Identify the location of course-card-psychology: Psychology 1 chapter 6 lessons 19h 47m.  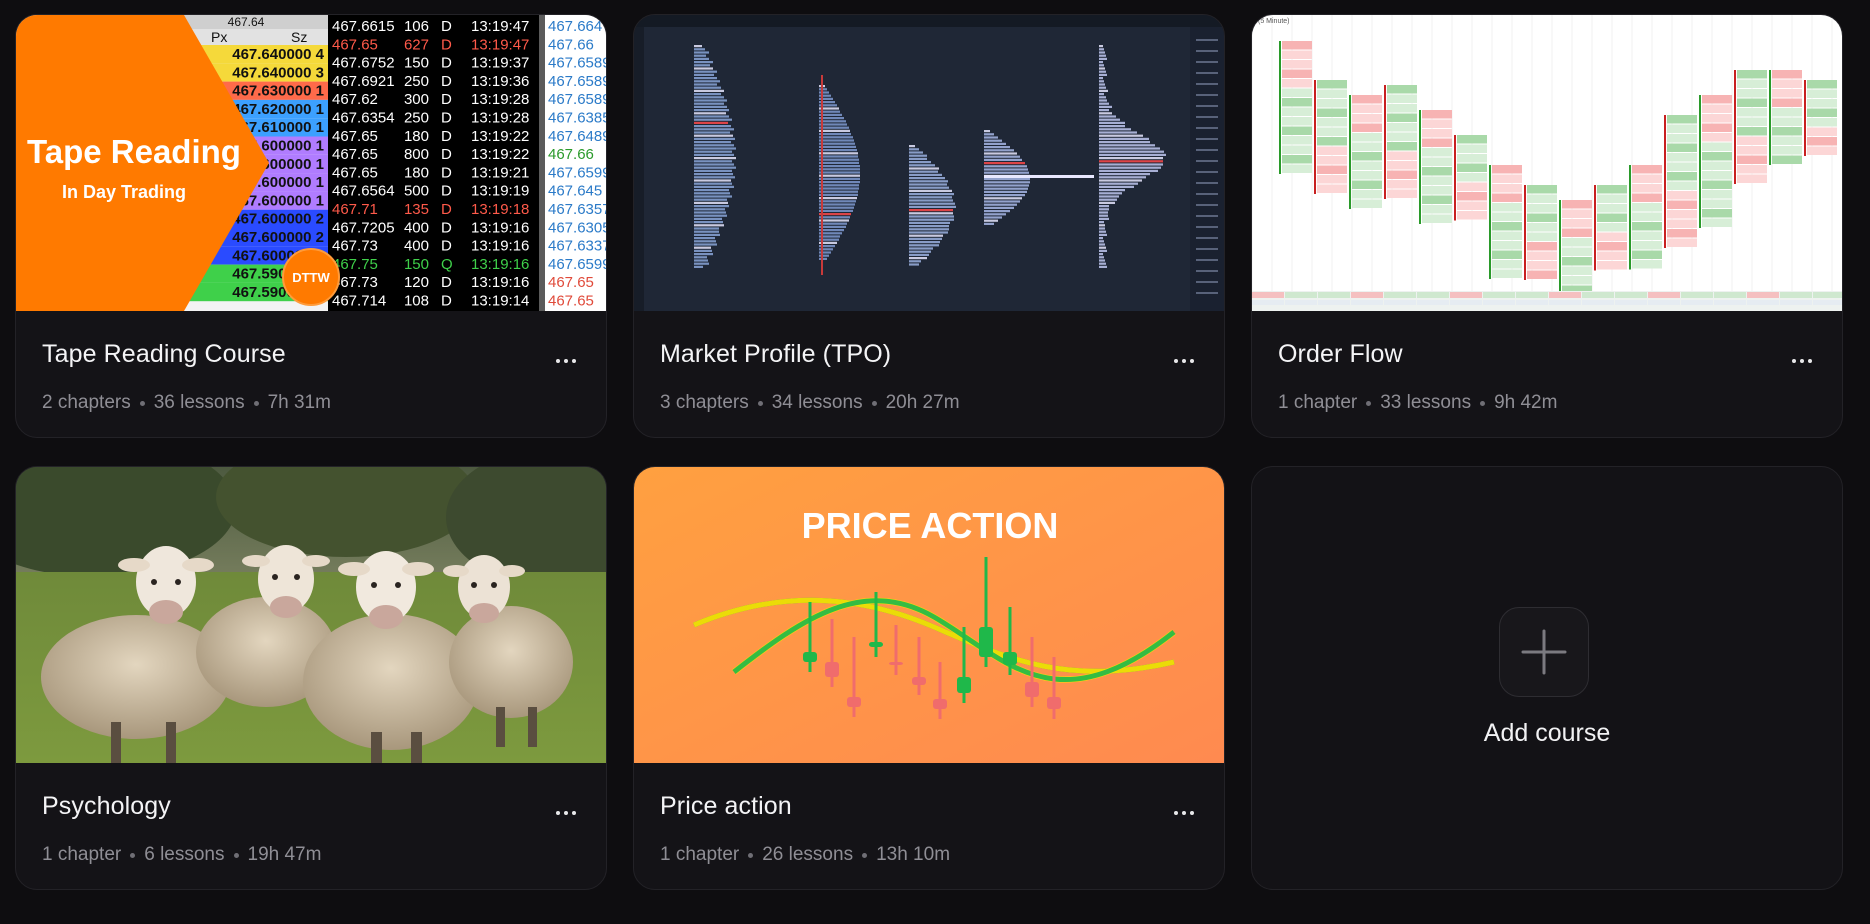
(311, 678).